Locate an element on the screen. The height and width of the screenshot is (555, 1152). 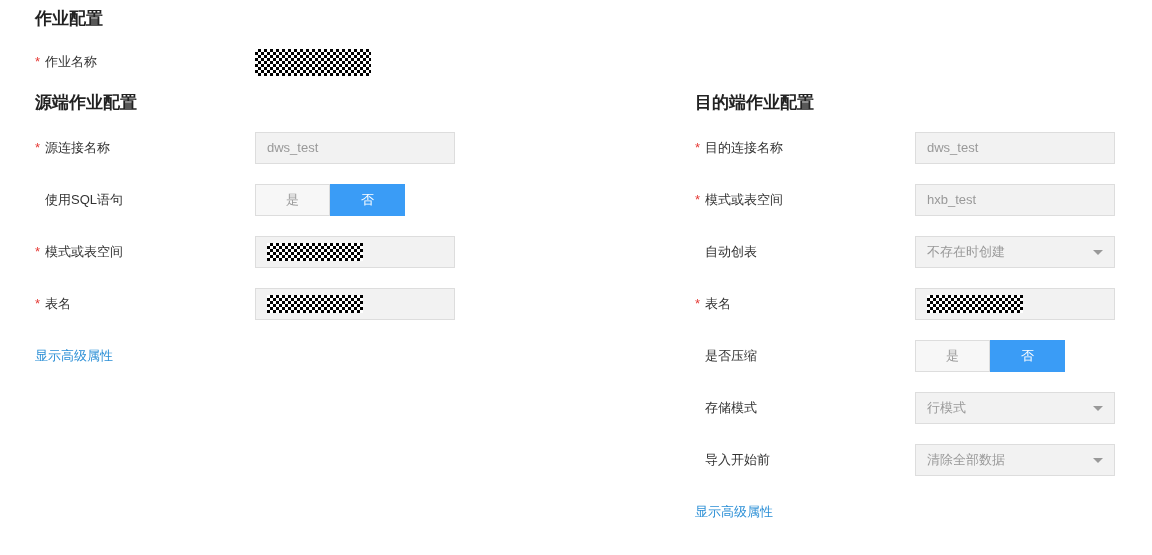
field-label: 源连接名称 is located at coordinates (77, 148).